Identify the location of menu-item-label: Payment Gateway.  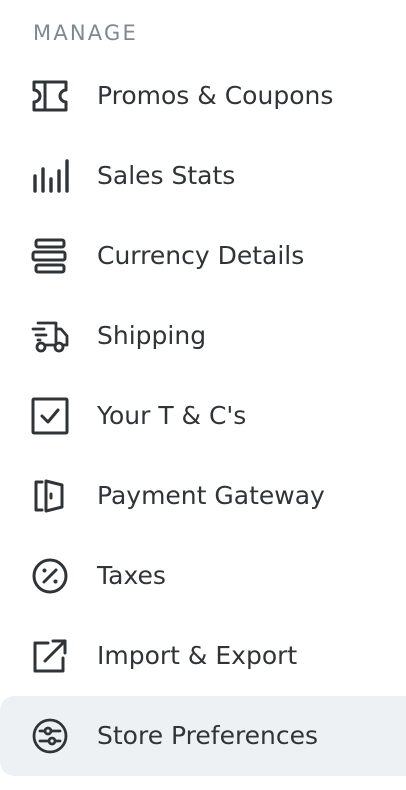
(211, 495).